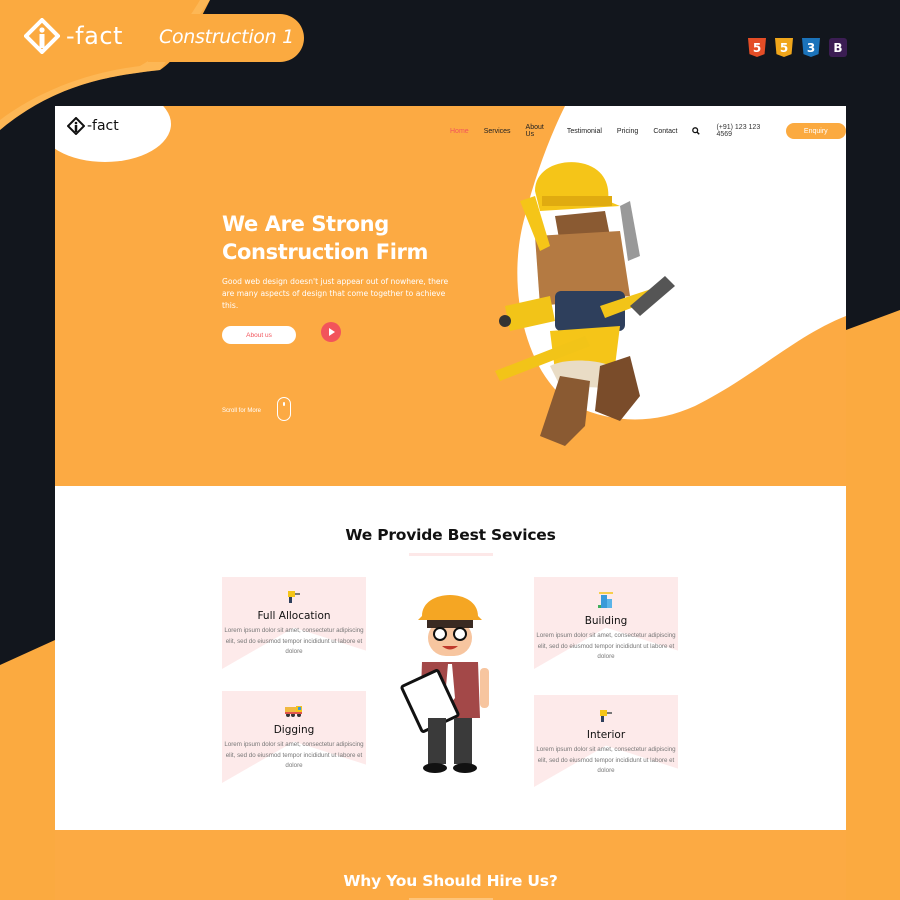 This screenshot has height=900, width=900. I want to click on html5-icon: 5, so click(757, 47).